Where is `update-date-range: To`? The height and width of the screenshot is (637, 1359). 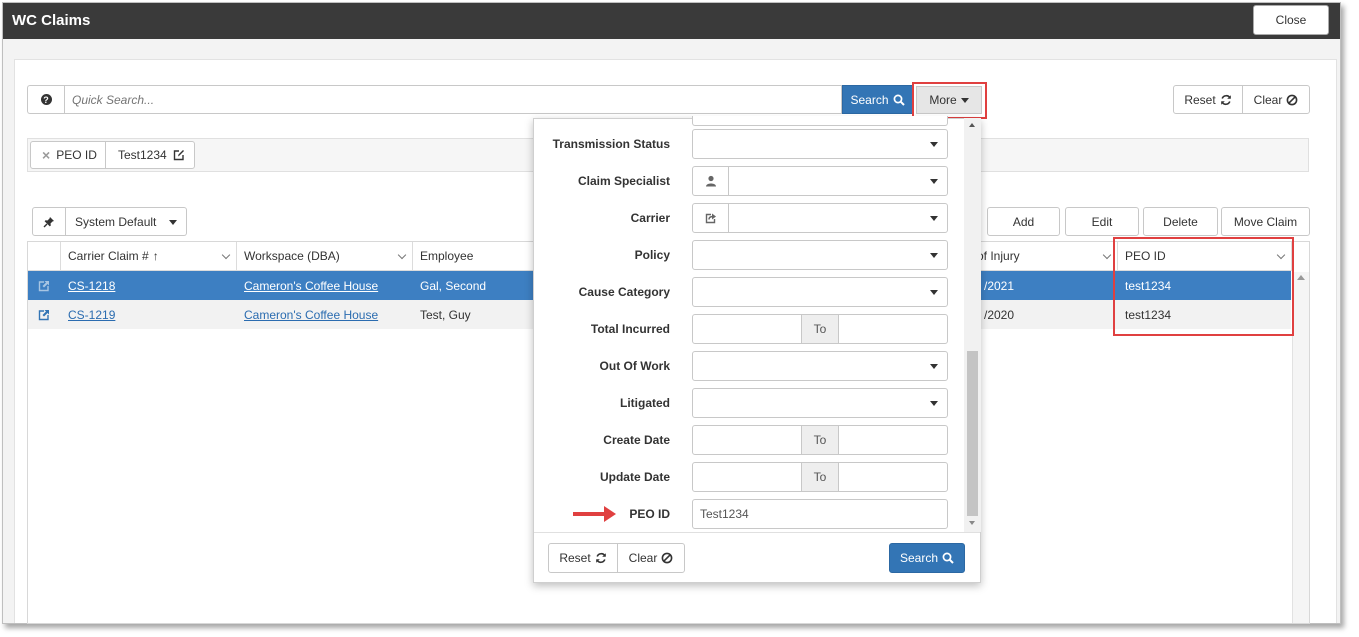
update-date-range: To is located at coordinates (820, 477).